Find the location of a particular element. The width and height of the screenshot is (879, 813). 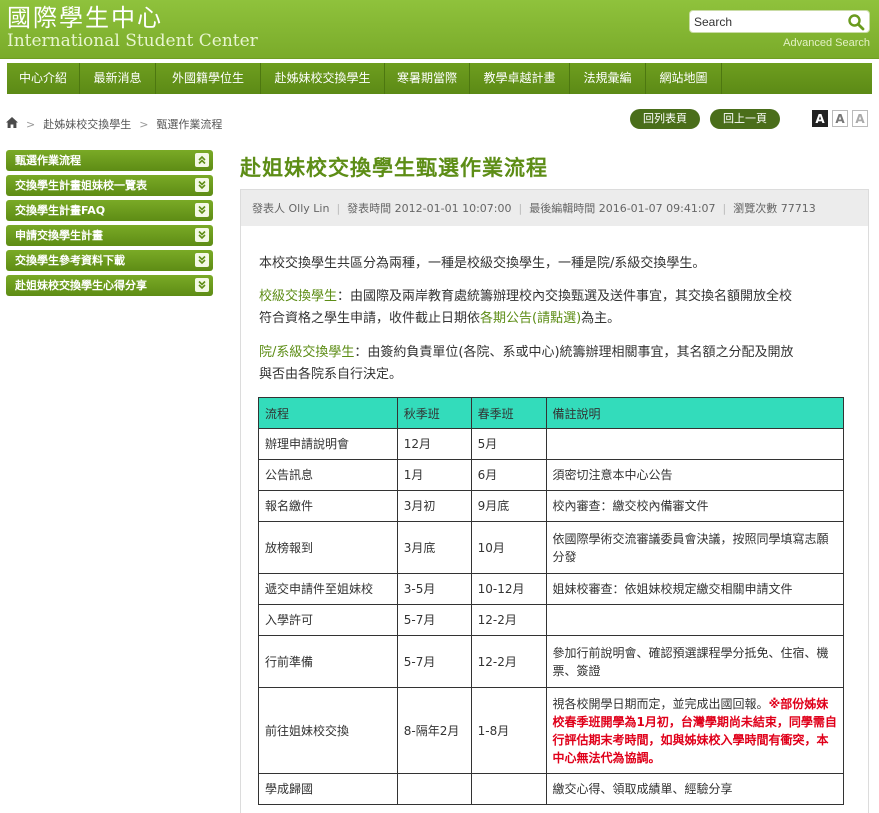

back-button: 回上一頁 is located at coordinates (745, 119).